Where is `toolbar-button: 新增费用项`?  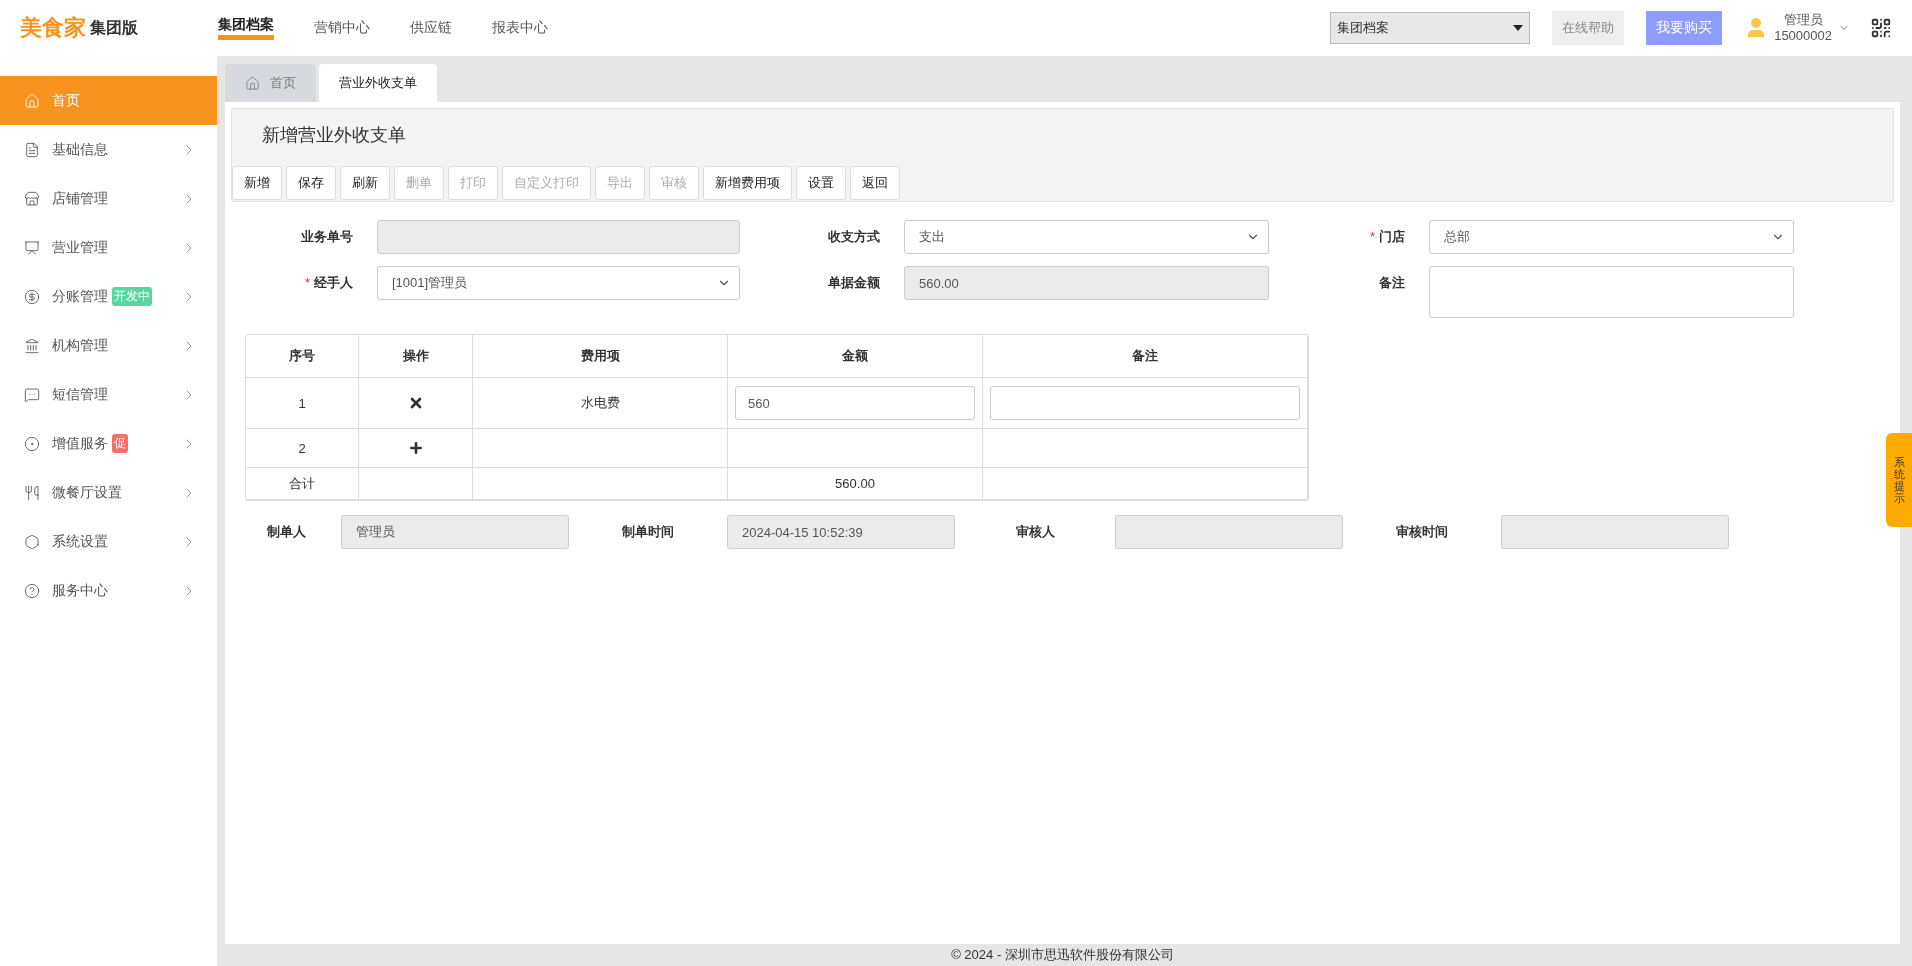 toolbar-button: 新增费用项 is located at coordinates (747, 183).